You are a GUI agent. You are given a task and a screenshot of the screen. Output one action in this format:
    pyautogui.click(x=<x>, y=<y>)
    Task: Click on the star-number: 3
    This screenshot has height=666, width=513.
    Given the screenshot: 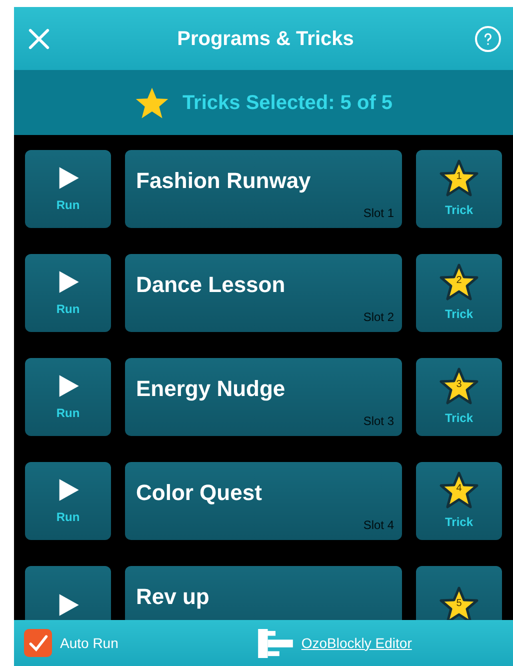 What is the action you would take?
    pyautogui.click(x=459, y=385)
    